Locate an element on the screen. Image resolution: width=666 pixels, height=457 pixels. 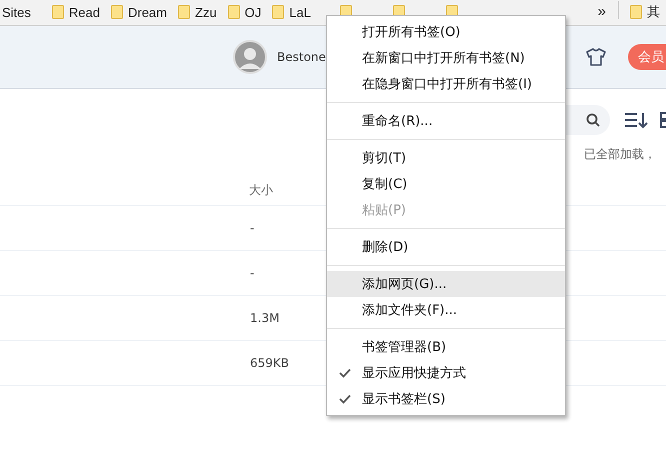
menu-item: 显示应用快捷方式 is located at coordinates (446, 373).